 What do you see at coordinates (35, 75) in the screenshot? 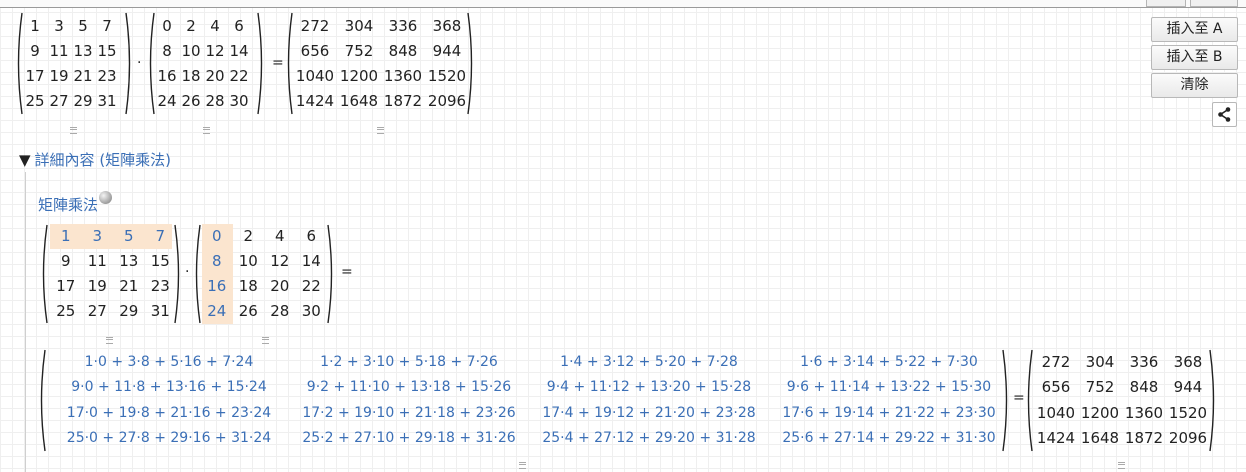
I see `matrix-cell: 17` at bounding box center [35, 75].